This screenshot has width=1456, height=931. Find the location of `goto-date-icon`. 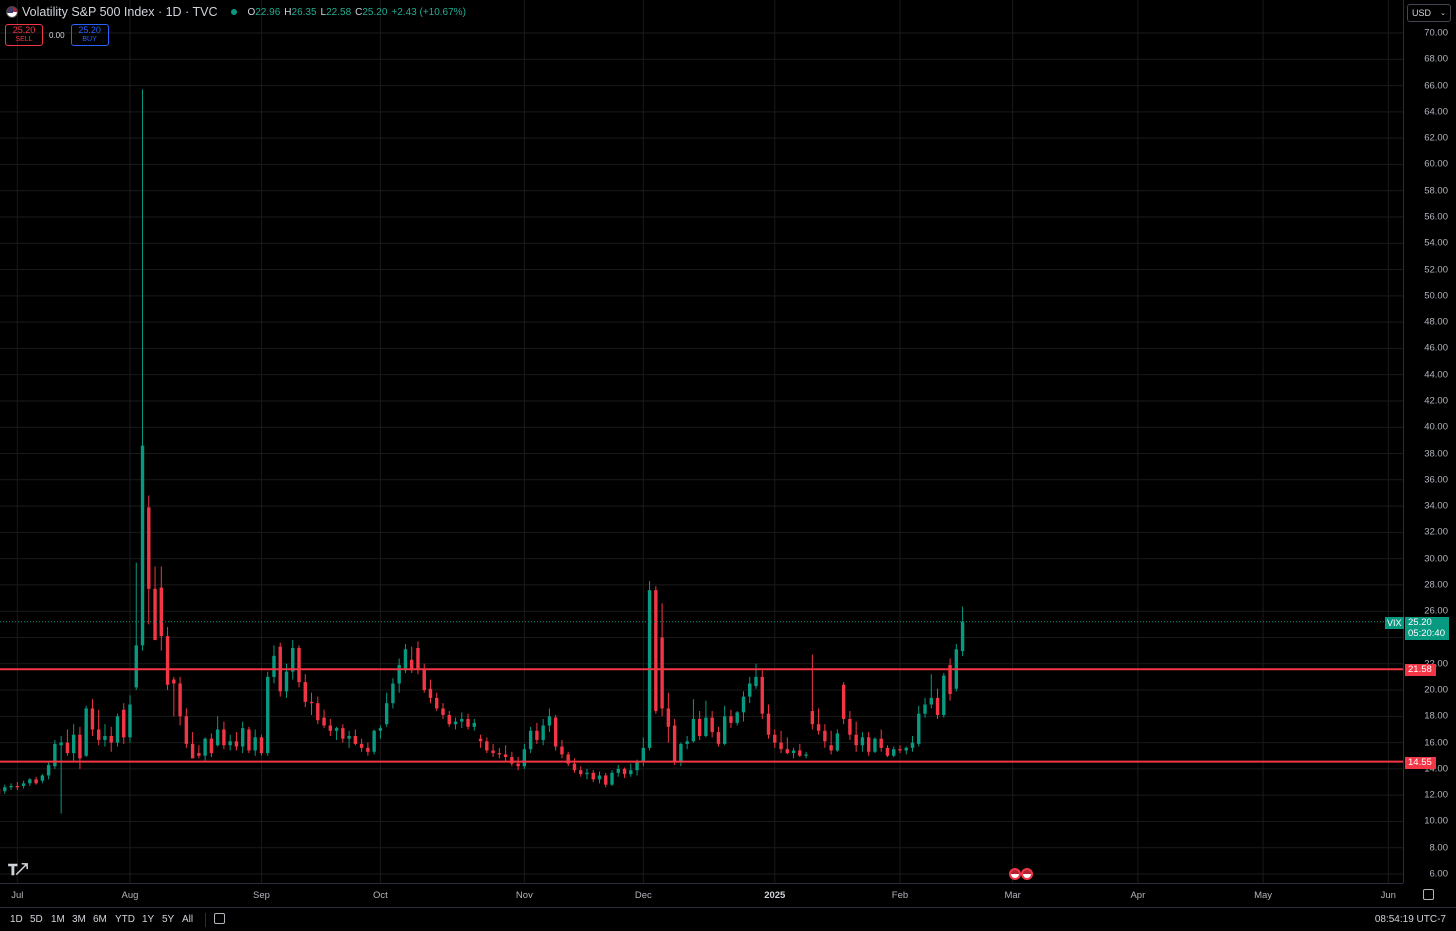

goto-date-icon is located at coordinates (1428, 894).